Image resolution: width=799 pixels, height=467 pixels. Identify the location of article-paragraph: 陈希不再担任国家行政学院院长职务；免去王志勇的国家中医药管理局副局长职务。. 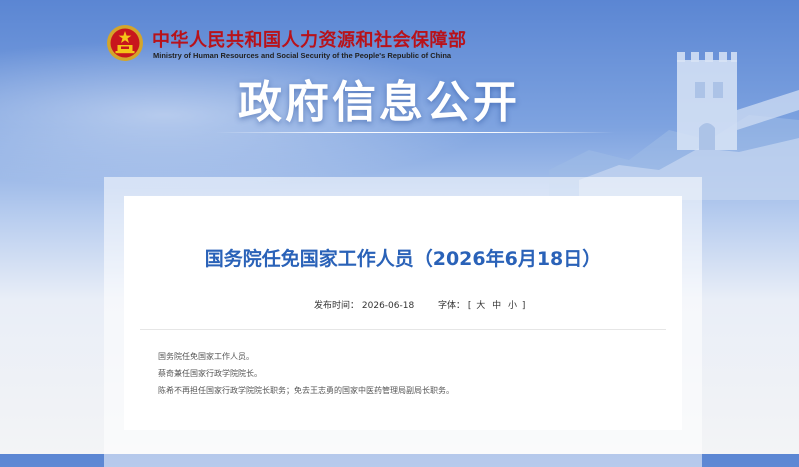
(306, 390).